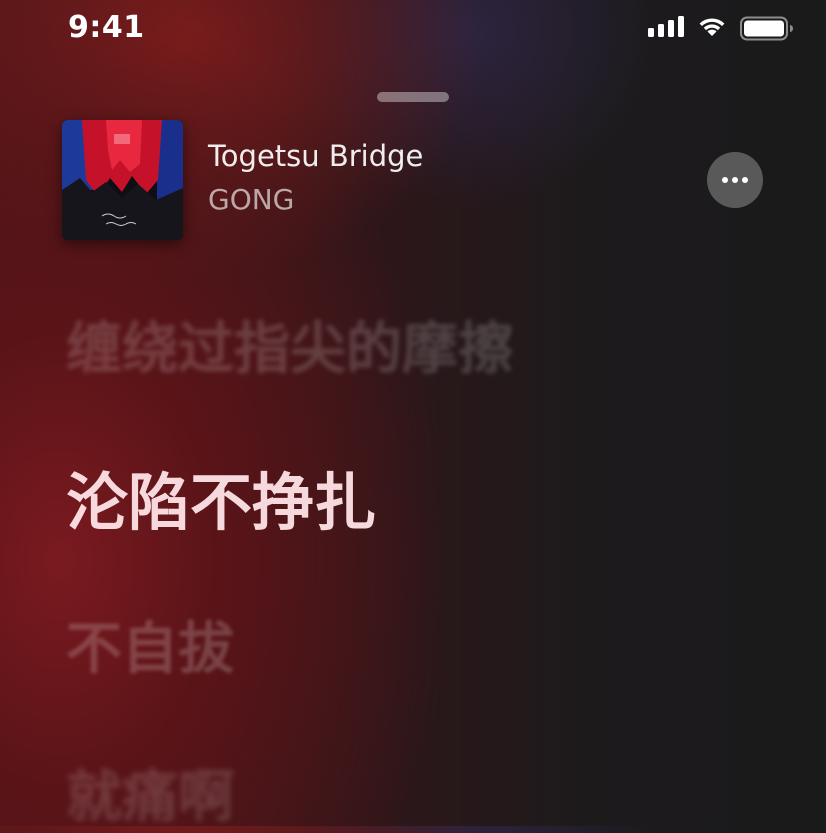 Image resolution: width=826 pixels, height=833 pixels. Describe the element at coordinates (767, 29) in the screenshot. I see `battery-icon` at that location.